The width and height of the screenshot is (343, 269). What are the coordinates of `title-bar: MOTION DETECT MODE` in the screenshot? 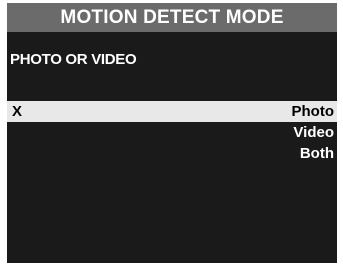 It's located at (172, 17).